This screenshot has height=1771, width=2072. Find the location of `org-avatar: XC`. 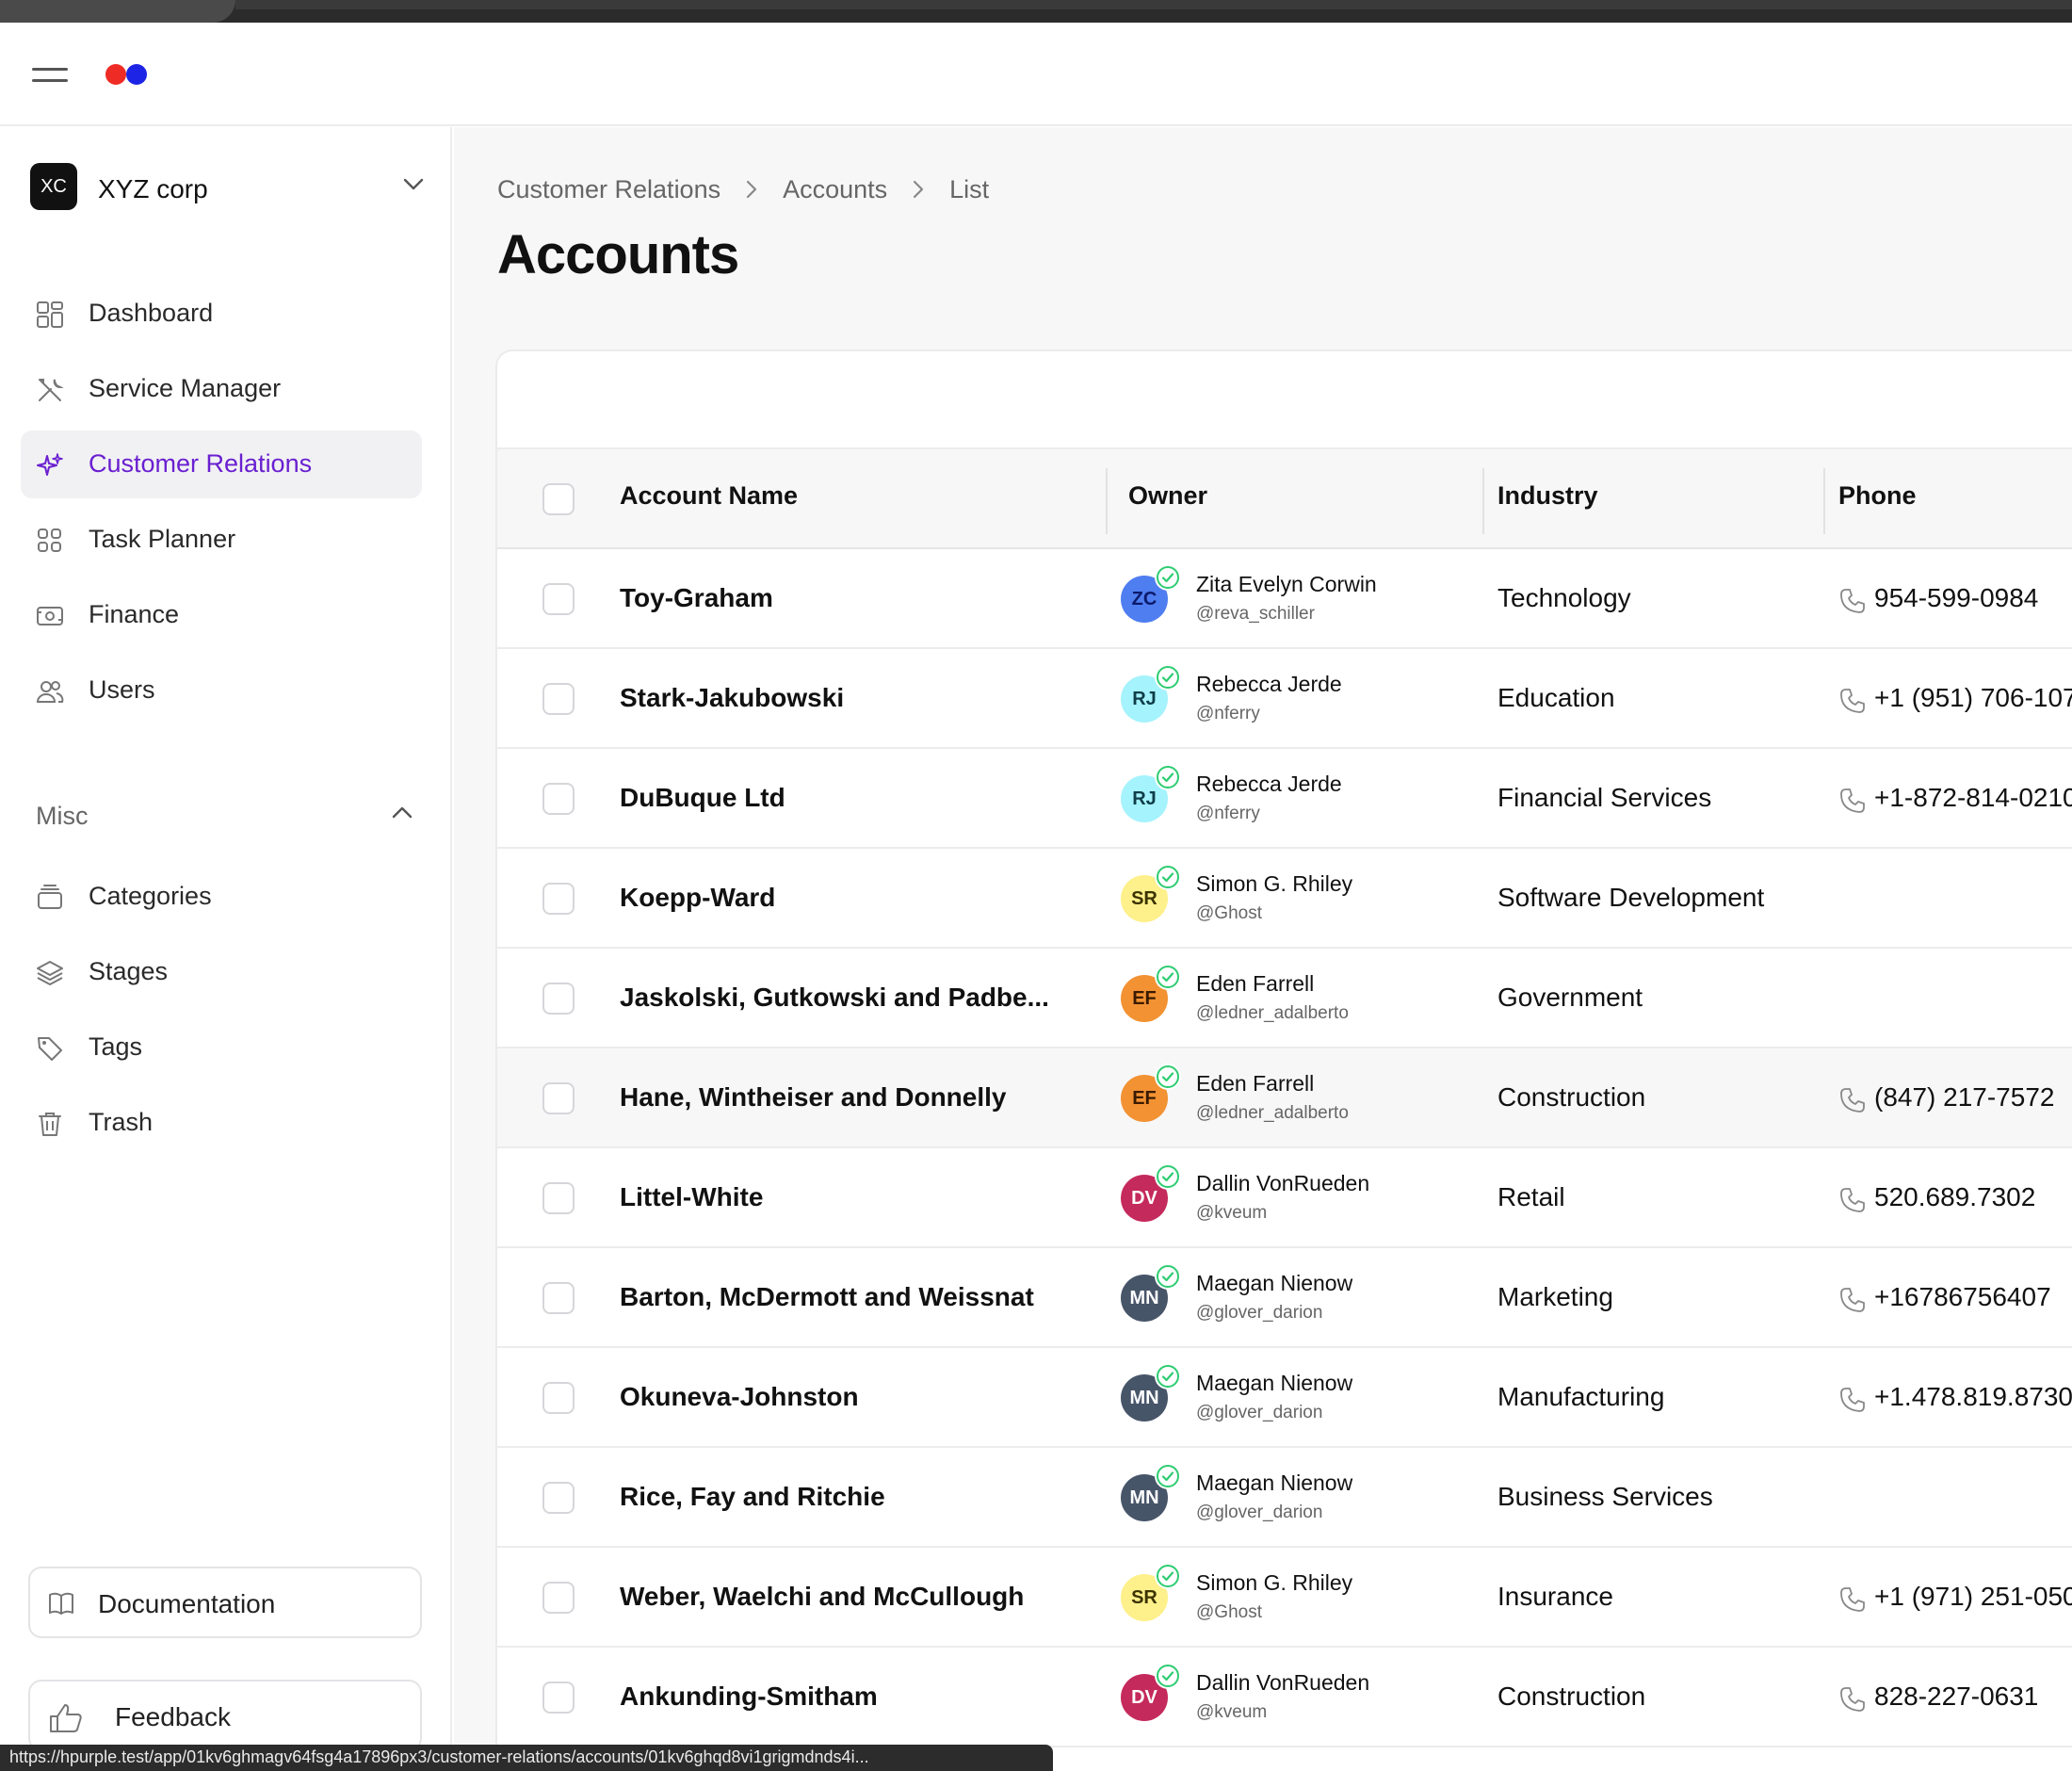

org-avatar: XC is located at coordinates (53, 186).